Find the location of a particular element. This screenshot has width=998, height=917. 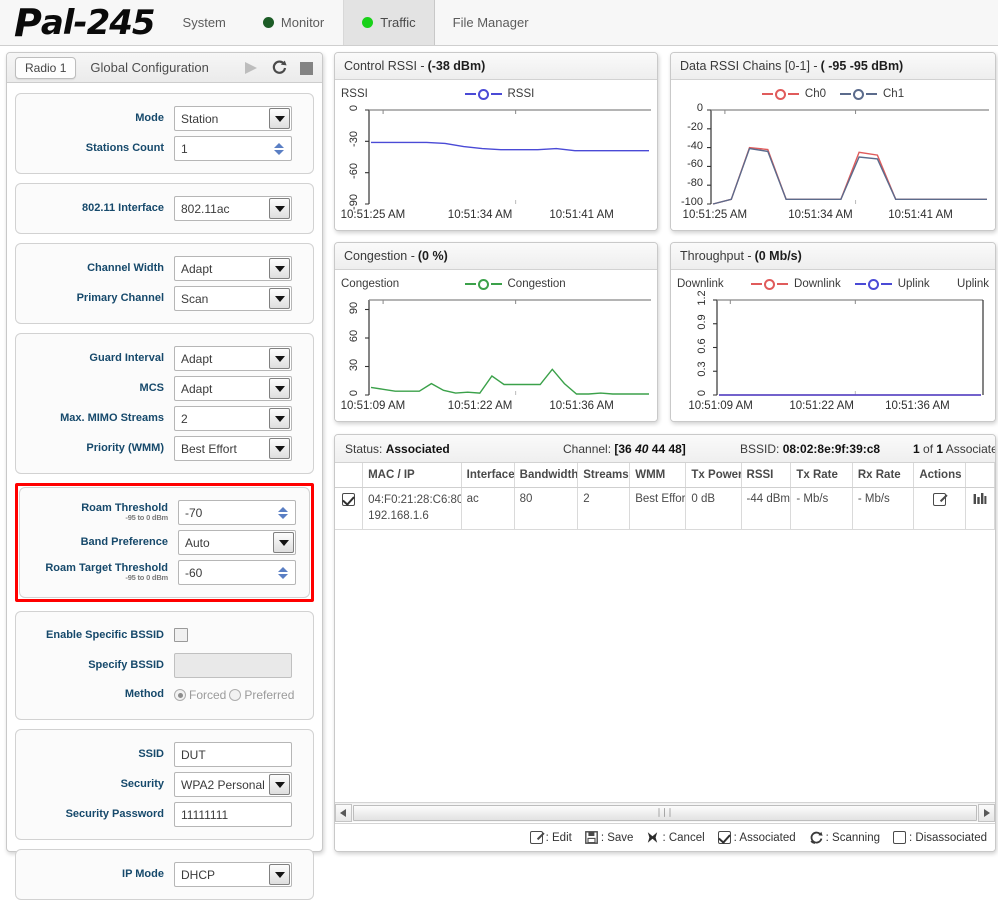

config-group-0: Mode Station Stations Count 1 is located at coordinates (164, 133).